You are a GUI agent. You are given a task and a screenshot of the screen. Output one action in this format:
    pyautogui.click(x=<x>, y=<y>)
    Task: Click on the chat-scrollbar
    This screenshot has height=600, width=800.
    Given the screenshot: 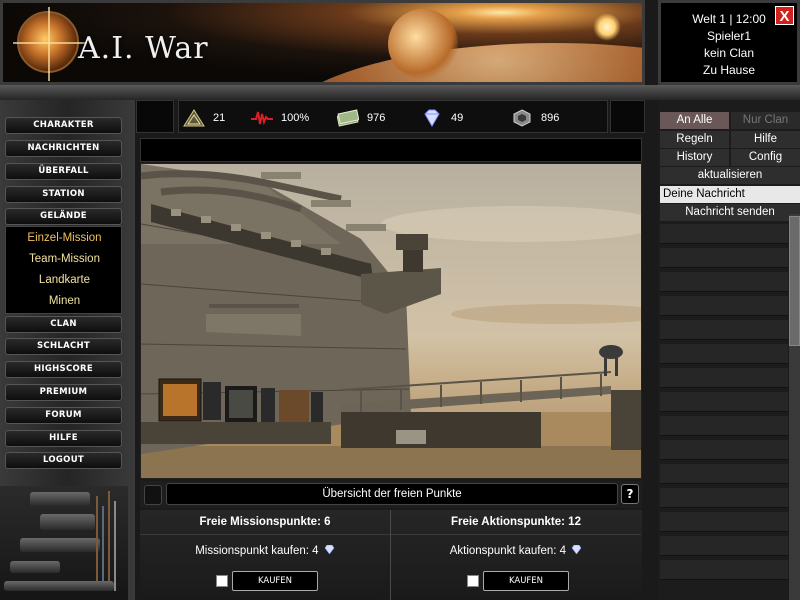 What is the action you would take?
    pyautogui.click(x=794, y=407)
    